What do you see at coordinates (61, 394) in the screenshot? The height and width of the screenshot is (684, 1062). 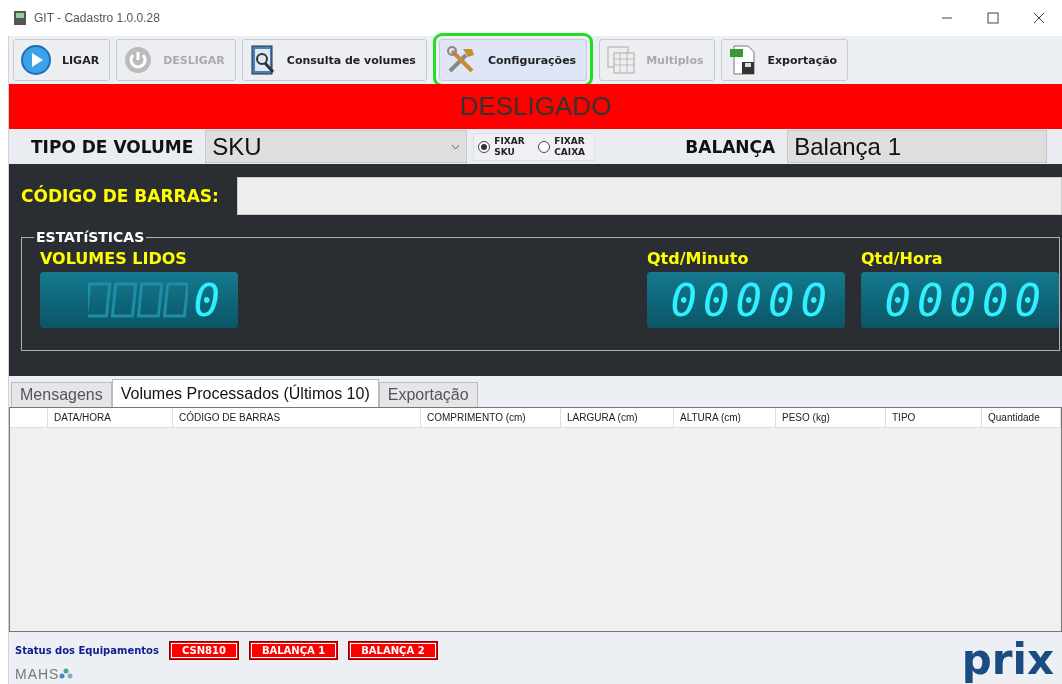 I see `tab: Mensagens` at bounding box center [61, 394].